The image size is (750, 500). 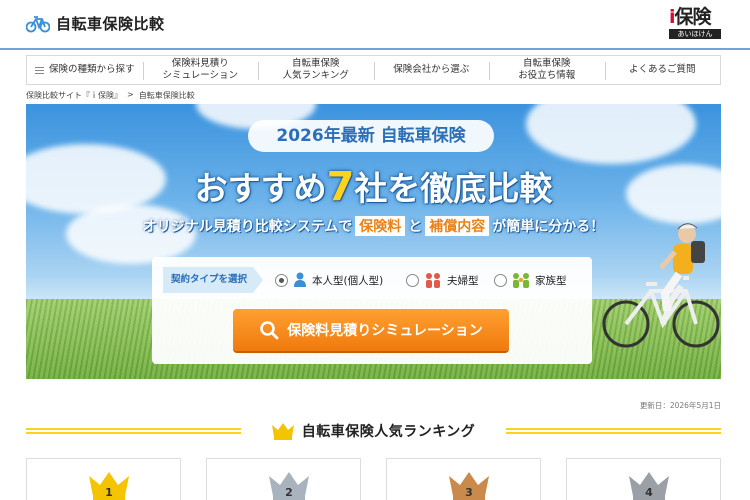 I want to click on bicycle-icon, so click(x=38, y=23).